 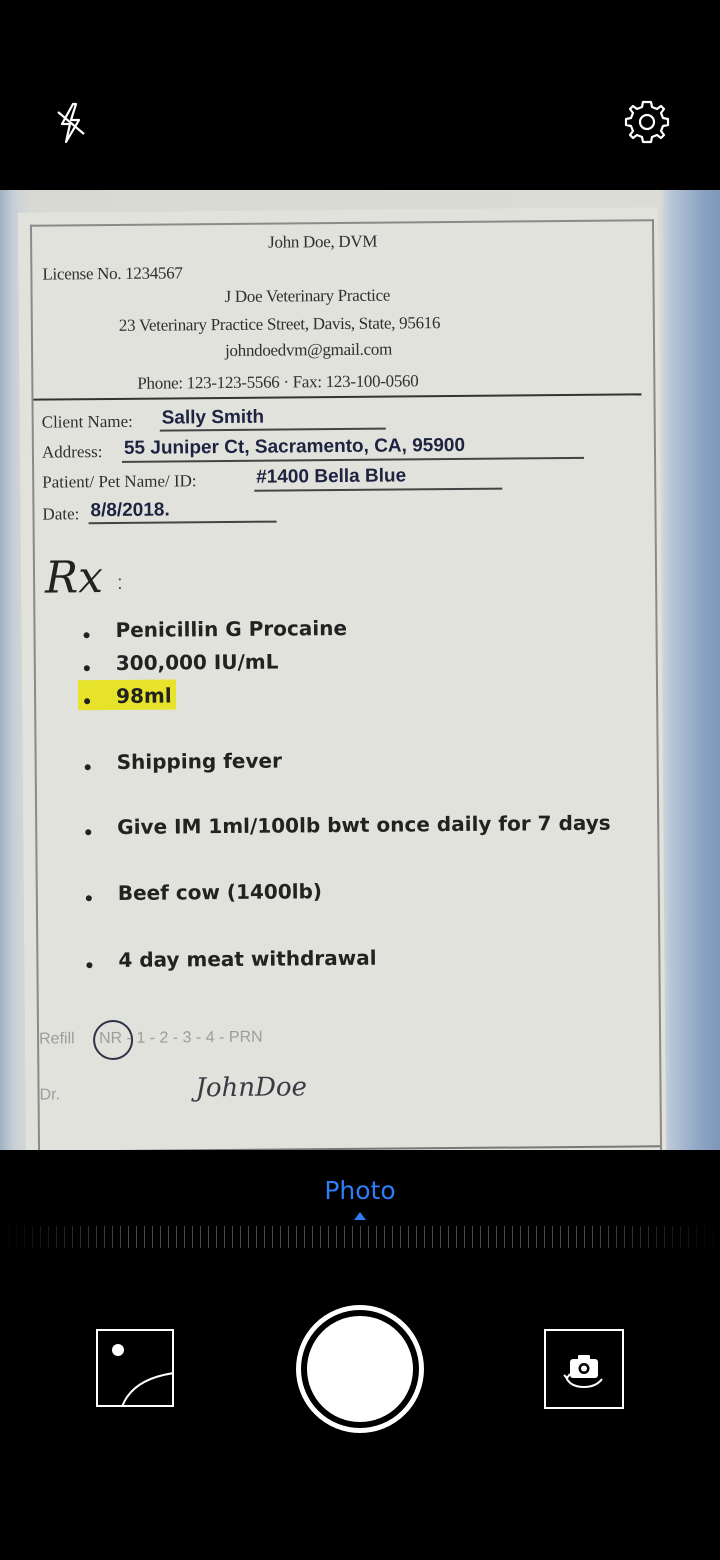 What do you see at coordinates (583, 1372) in the screenshot?
I see `switch-camera-icon` at bounding box center [583, 1372].